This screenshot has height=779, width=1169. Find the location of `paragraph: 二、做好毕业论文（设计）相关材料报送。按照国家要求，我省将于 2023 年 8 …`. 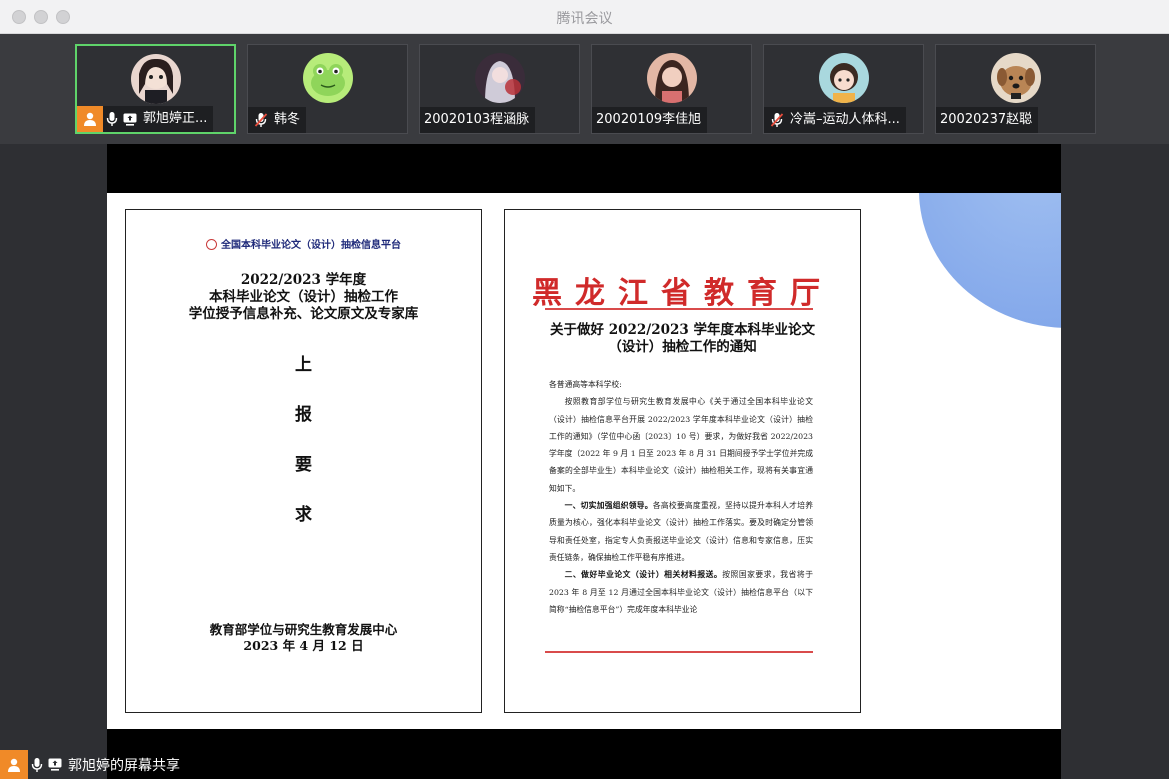

paragraph: 二、做好毕业论文（设计）相关材料报送。按照国家要求，我省将于 2023 年 8 … is located at coordinates (681, 592).